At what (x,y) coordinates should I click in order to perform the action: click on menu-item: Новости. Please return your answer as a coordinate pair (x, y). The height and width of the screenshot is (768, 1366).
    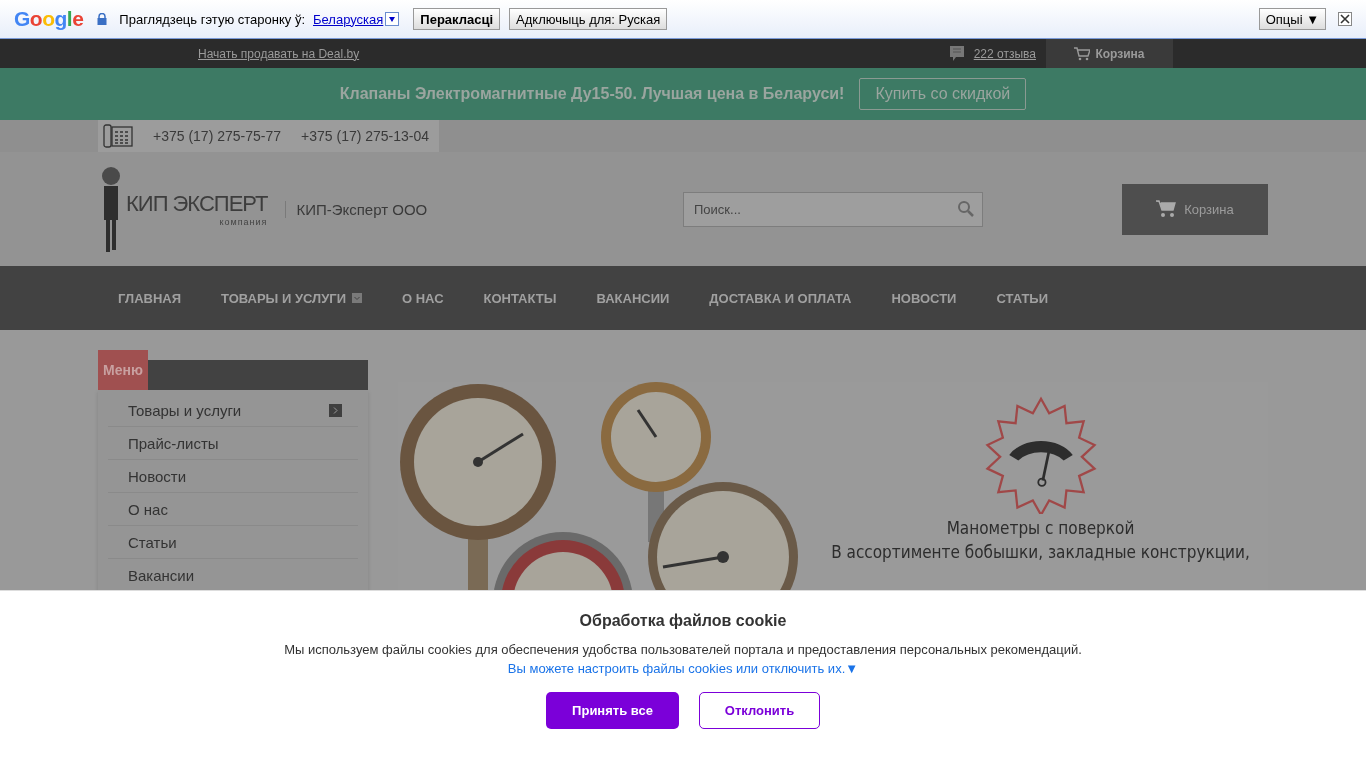
    Looking at the image, I should click on (233, 476).